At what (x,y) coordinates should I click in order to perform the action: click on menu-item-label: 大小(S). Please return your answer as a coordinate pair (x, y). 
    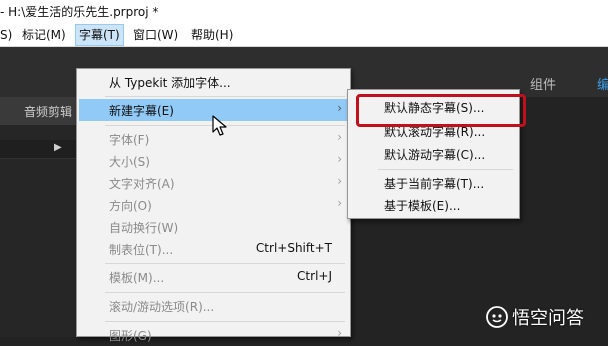
    Looking at the image, I should click on (129, 162).